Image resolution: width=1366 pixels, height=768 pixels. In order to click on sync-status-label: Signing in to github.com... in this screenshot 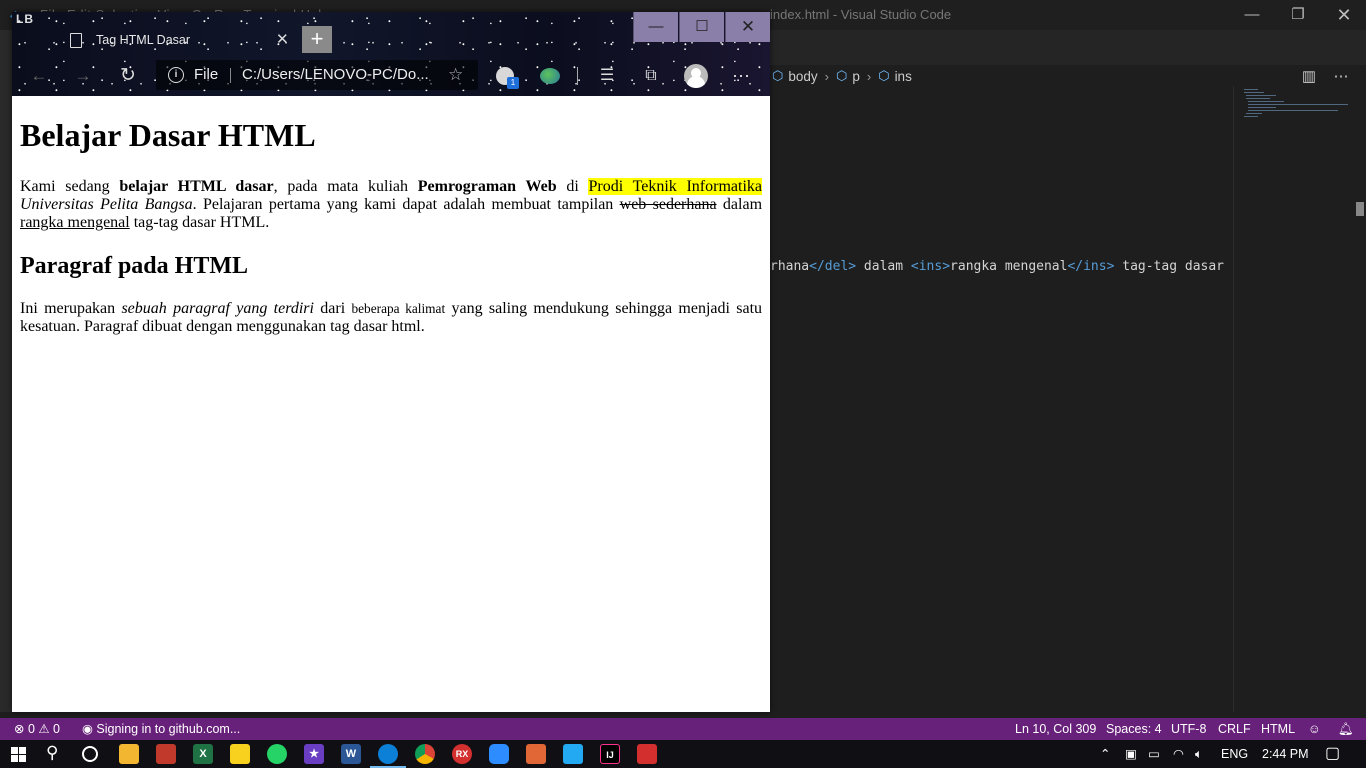, I will do `click(168, 729)`.